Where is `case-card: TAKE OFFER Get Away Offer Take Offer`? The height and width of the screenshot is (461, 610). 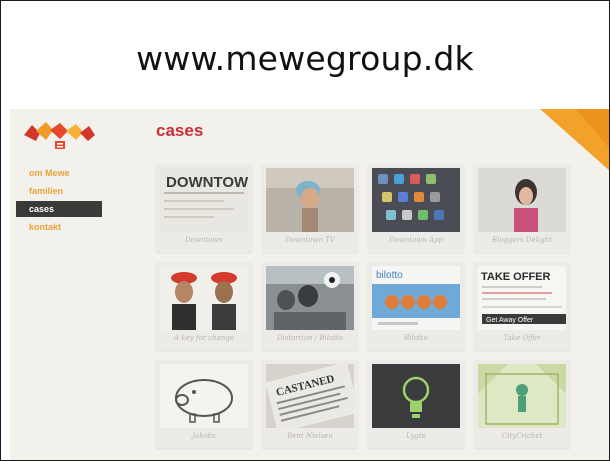 case-card: TAKE OFFER Get Away Offer Take Offer is located at coordinates (522, 306).